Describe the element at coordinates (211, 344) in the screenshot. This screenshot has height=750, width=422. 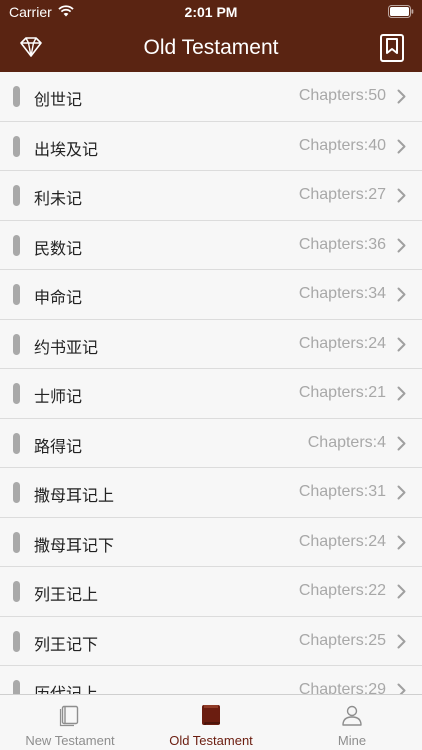
I see `list-item: 约书亚记 Chapters:24` at that location.